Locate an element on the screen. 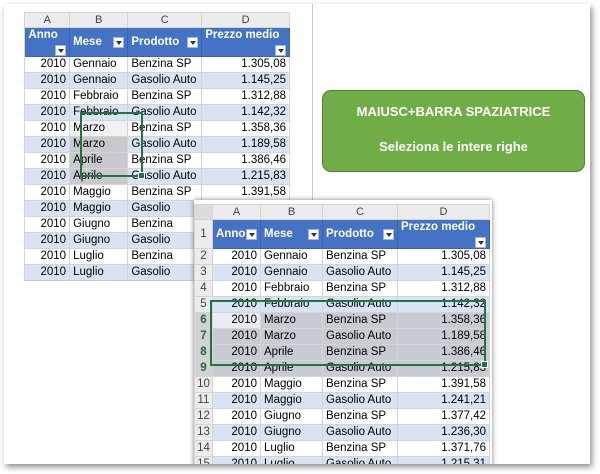 The image size is (600, 474). header-cell-mese: Mese is located at coordinates (291, 234).